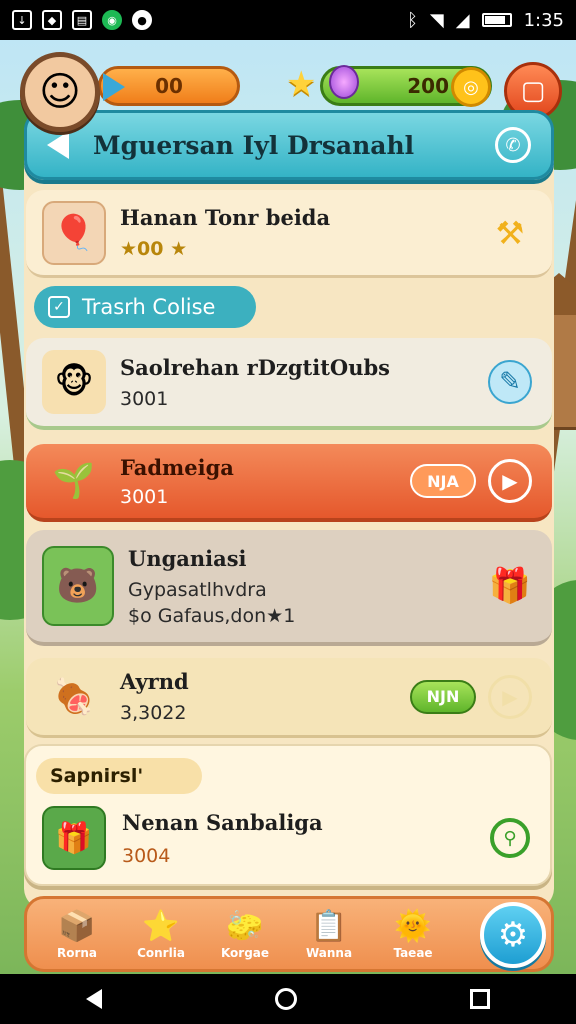 The image size is (576, 1024). I want to click on search-icon: ⚲, so click(510, 838).